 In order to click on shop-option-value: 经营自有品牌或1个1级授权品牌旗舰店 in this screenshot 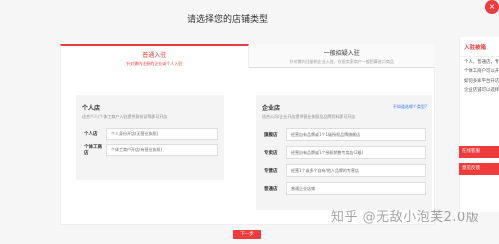, I will do `click(356, 134)`.